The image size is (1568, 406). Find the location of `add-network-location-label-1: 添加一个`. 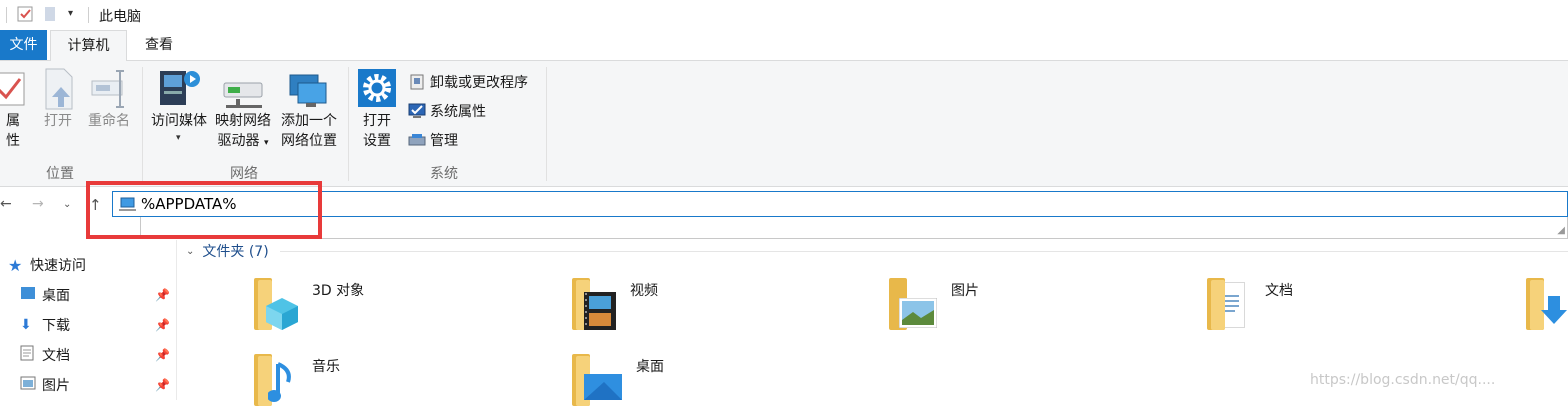

add-network-location-label-1: 添加一个 is located at coordinates (309, 121).